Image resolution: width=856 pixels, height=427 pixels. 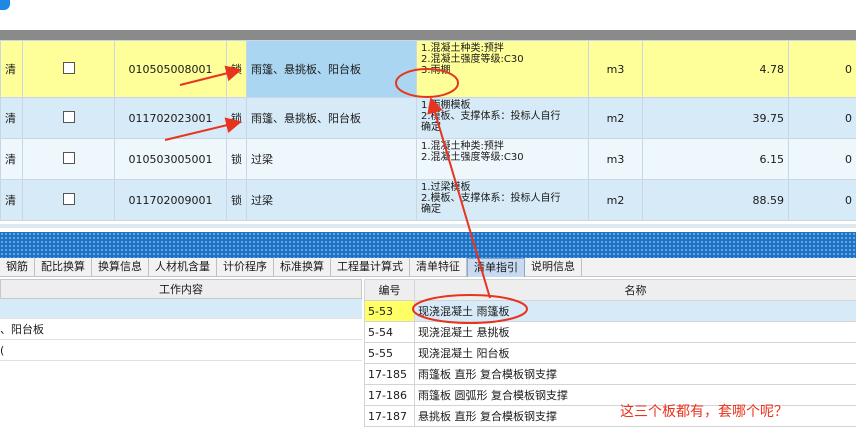 I want to click on guide-row: 5-53现浇混凝土 雨篷板, so click(x=610, y=311).